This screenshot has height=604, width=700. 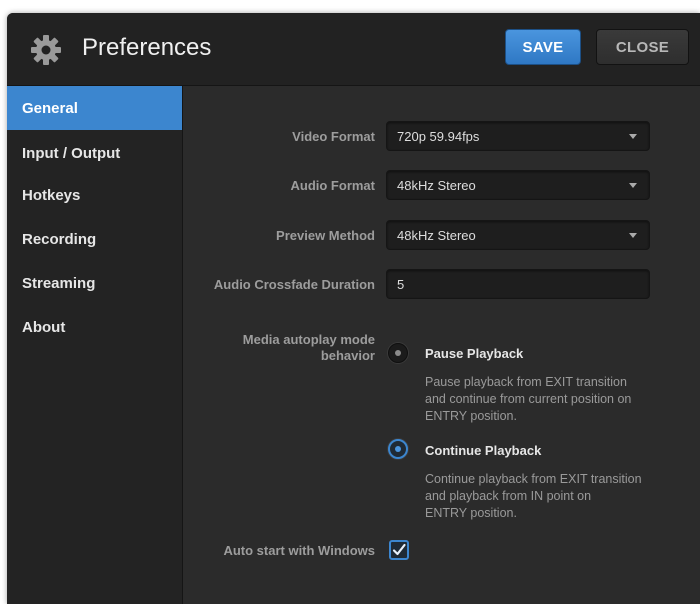 What do you see at coordinates (526, 382) in the screenshot?
I see `pause-playback-desc-line1: Pause playback from EXIT transition` at bounding box center [526, 382].